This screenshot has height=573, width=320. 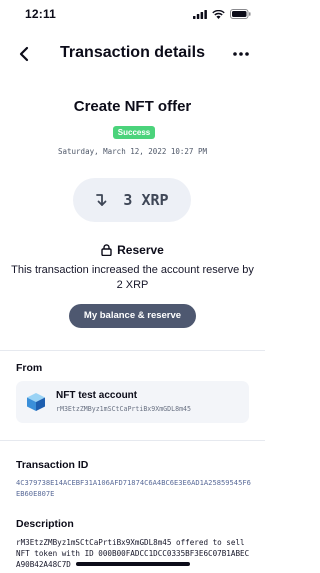 What do you see at coordinates (134, 132) in the screenshot?
I see `status-badge: Success` at bounding box center [134, 132].